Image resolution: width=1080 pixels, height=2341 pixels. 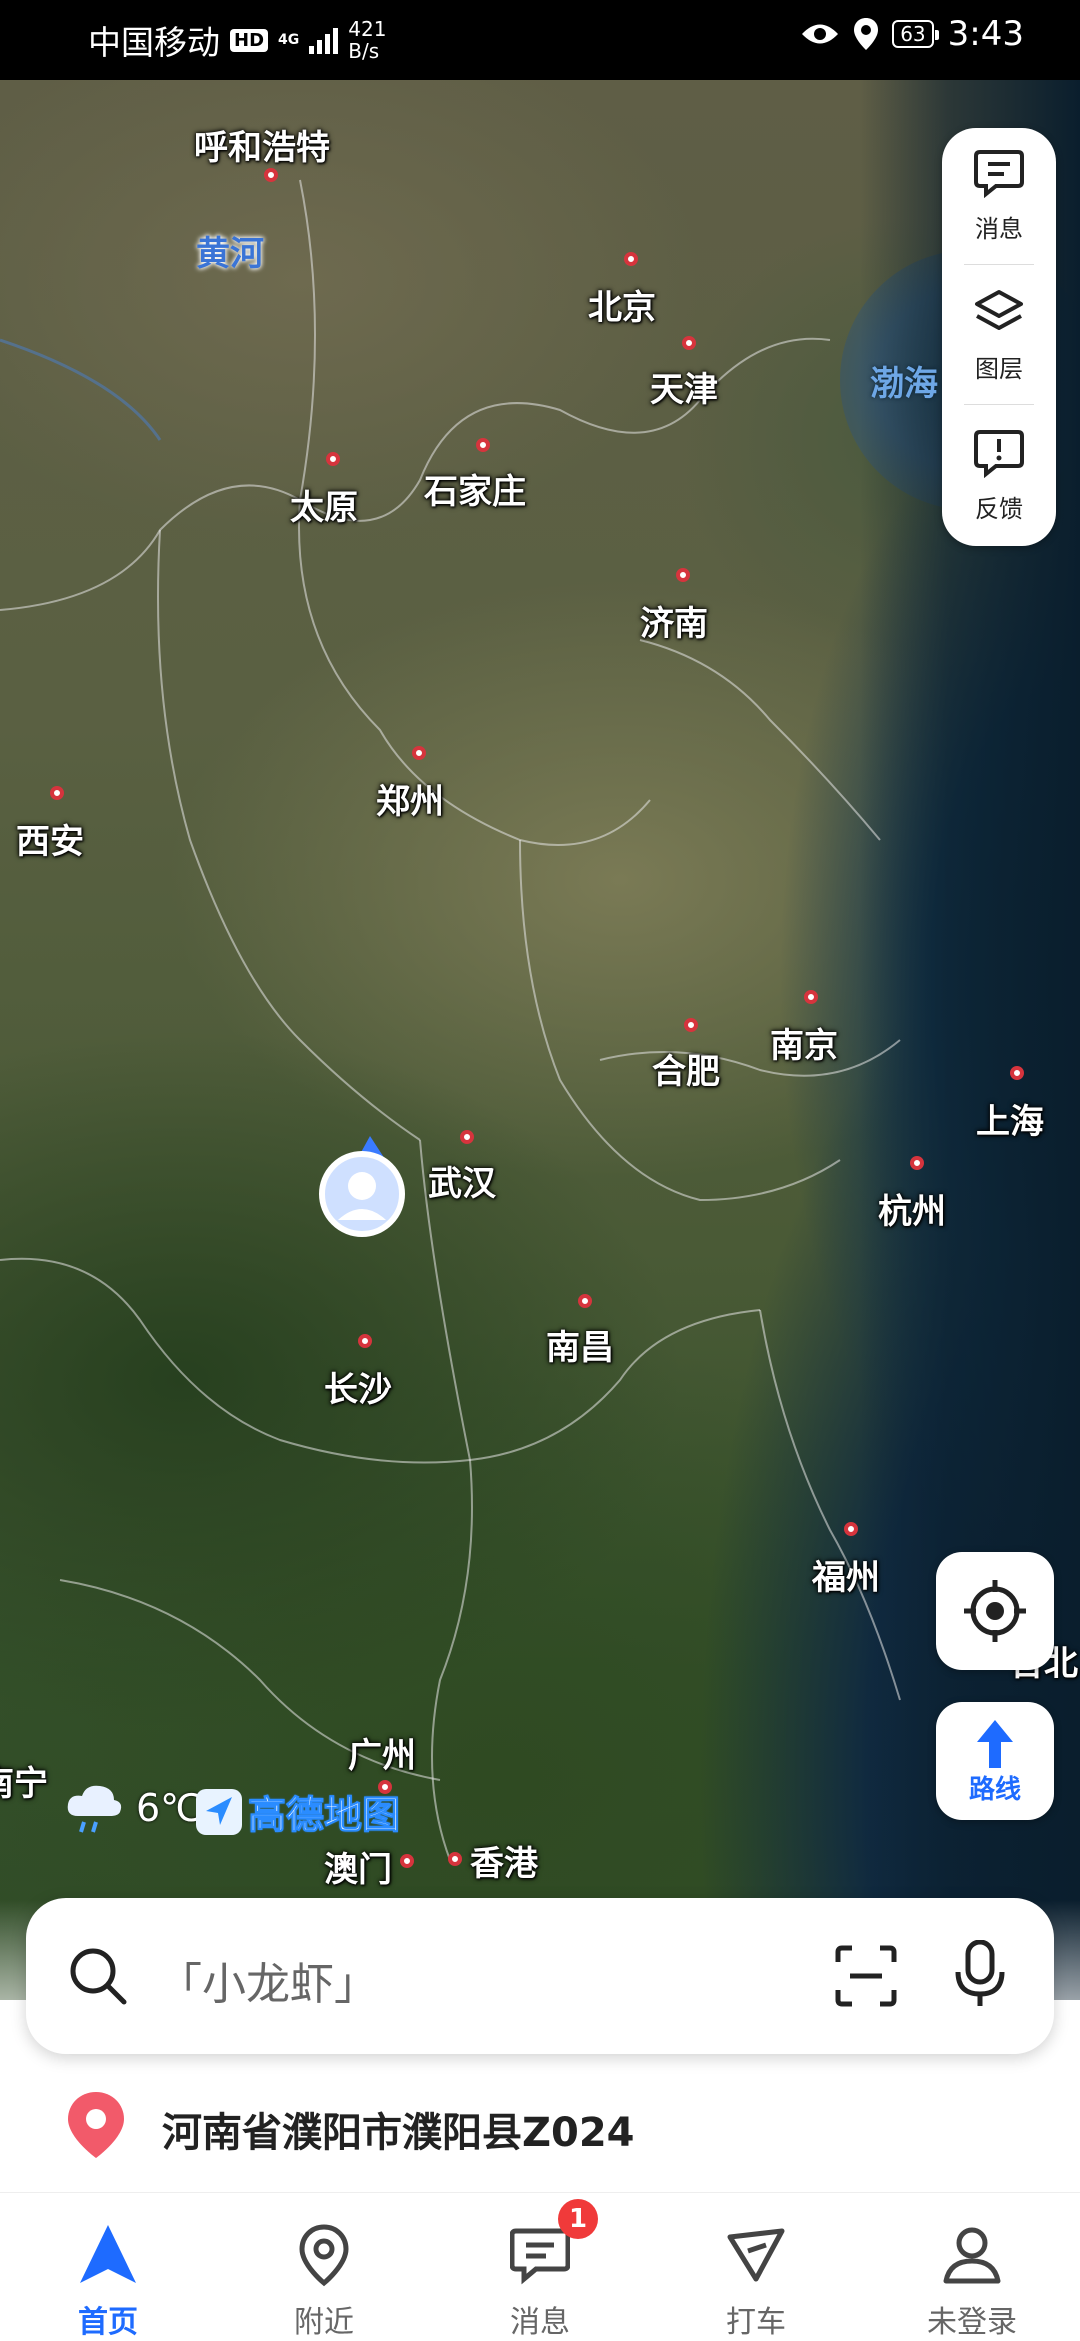 What do you see at coordinates (324, 1815) in the screenshot?
I see `brand-name: 高德地图` at bounding box center [324, 1815].